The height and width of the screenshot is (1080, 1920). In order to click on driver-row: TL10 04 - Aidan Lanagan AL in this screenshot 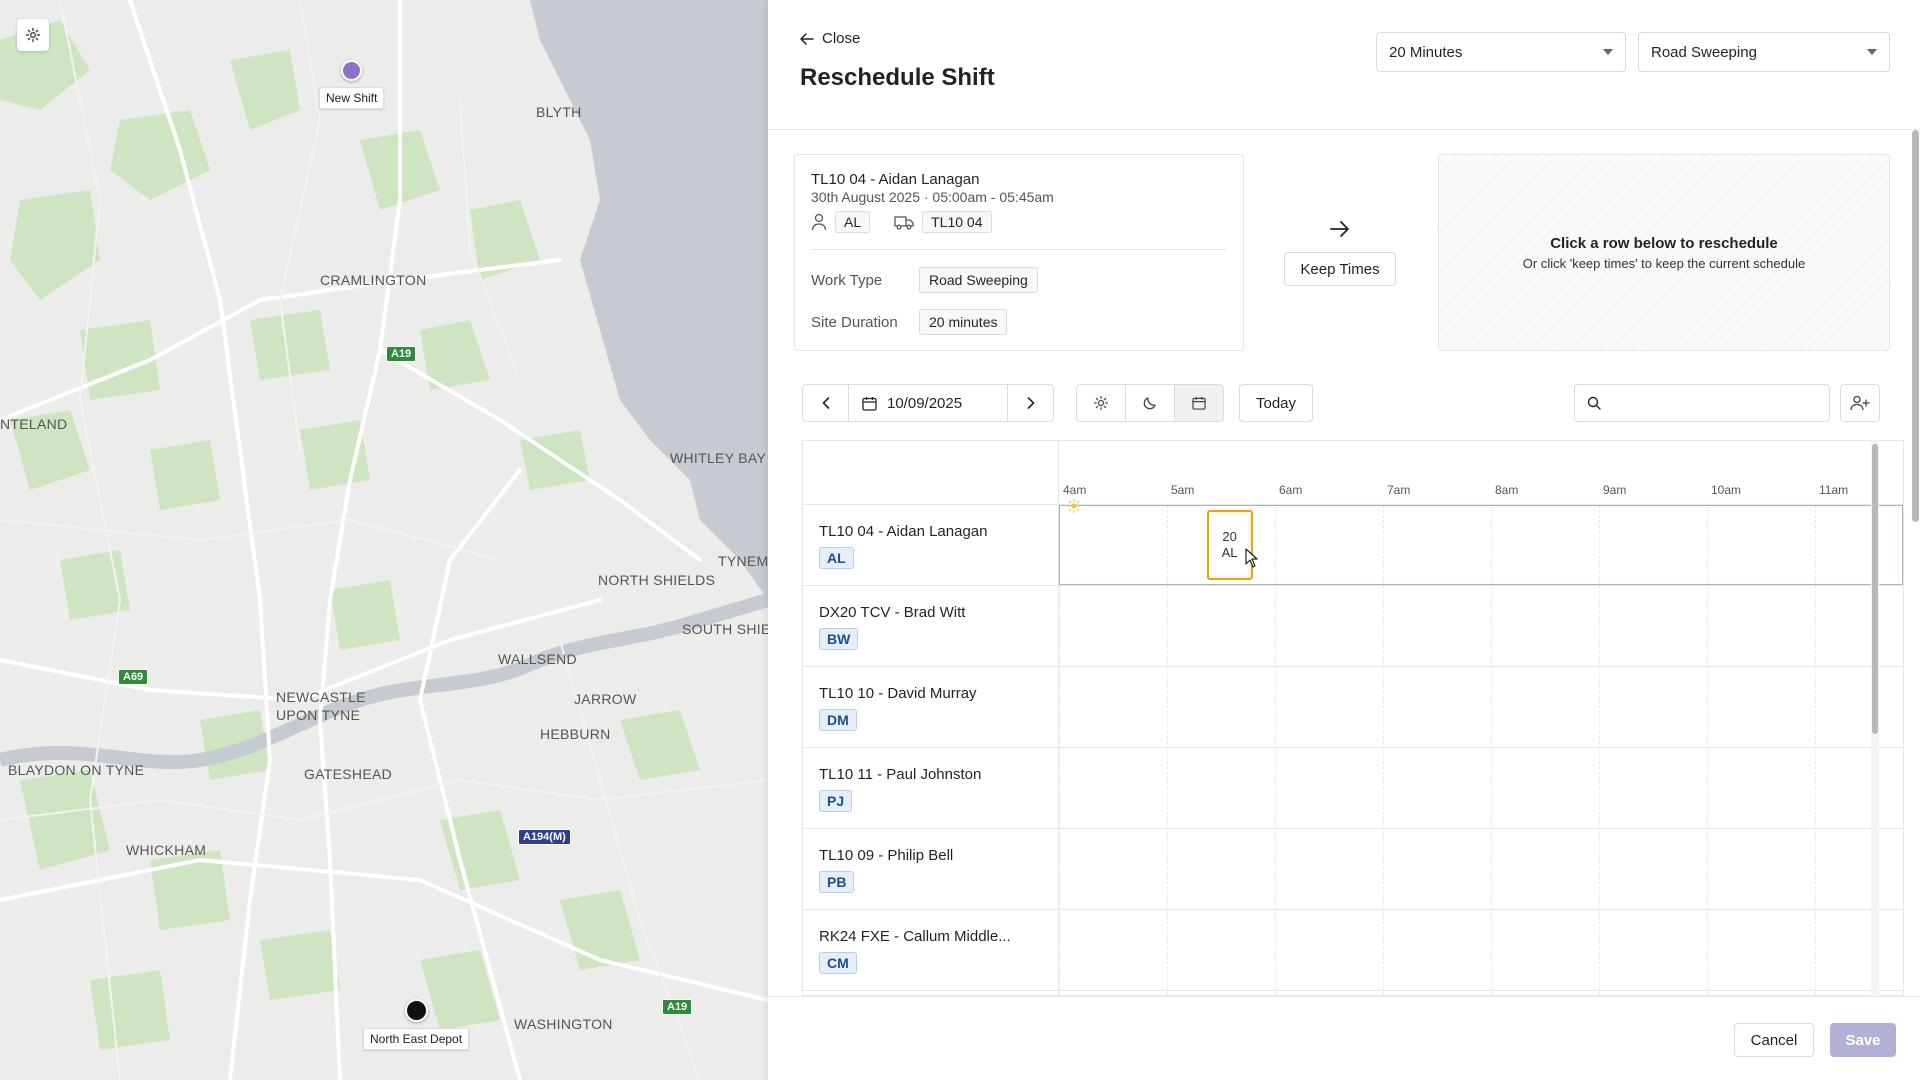, I will do `click(1353, 545)`.